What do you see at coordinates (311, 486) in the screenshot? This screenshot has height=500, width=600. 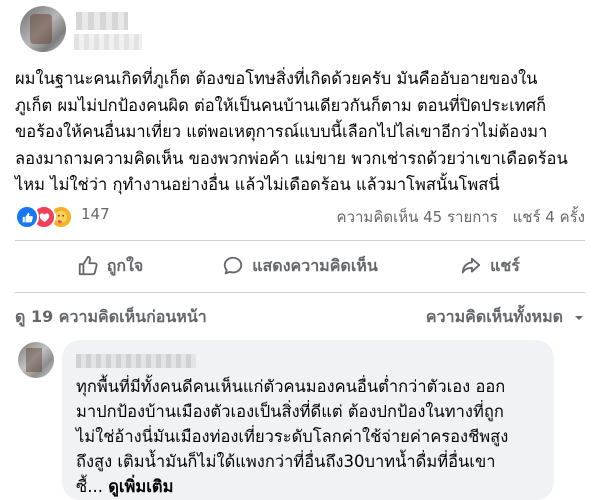 I see `comment-line-last: ซื้... ดูเพิ่มเติม` at bounding box center [311, 486].